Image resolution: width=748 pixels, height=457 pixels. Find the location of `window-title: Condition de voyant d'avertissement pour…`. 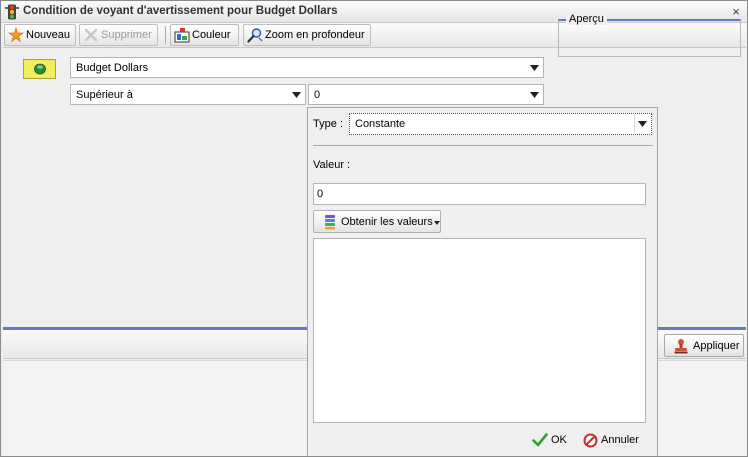

window-title: Condition de voyant d'avertissement pour… is located at coordinates (180, 11).